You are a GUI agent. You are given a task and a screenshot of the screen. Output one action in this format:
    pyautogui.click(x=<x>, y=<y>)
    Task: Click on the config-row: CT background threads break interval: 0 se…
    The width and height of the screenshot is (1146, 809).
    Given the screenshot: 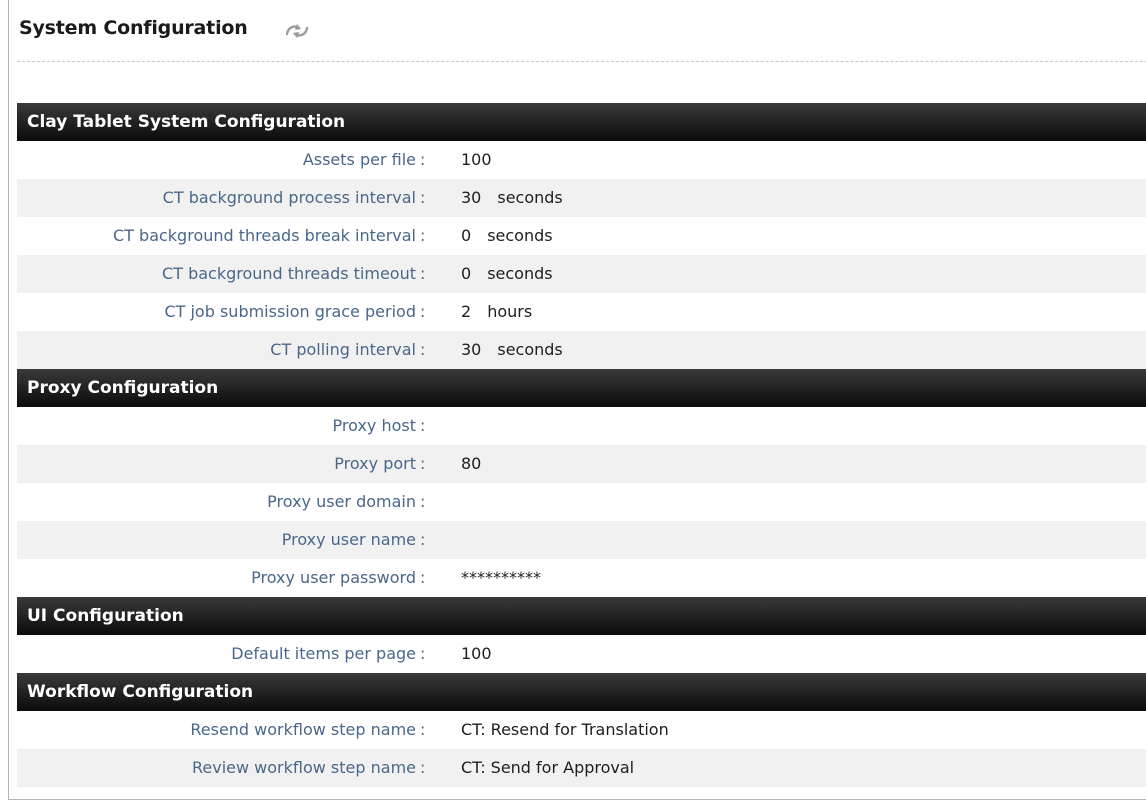 What is the action you would take?
    pyautogui.click(x=581, y=236)
    